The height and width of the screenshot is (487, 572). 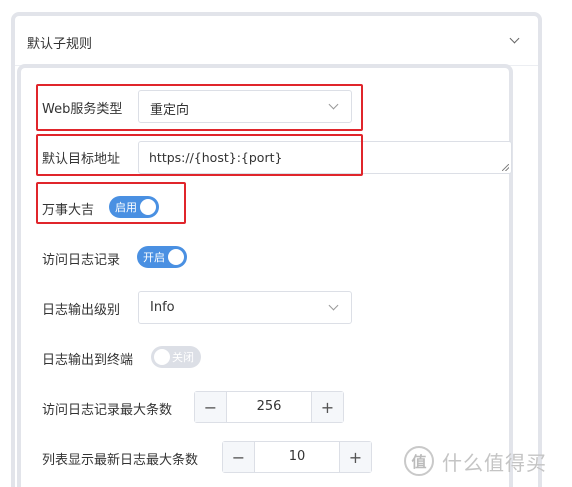 I want to click on wanshi-daji-toggle: 启用, so click(x=134, y=207).